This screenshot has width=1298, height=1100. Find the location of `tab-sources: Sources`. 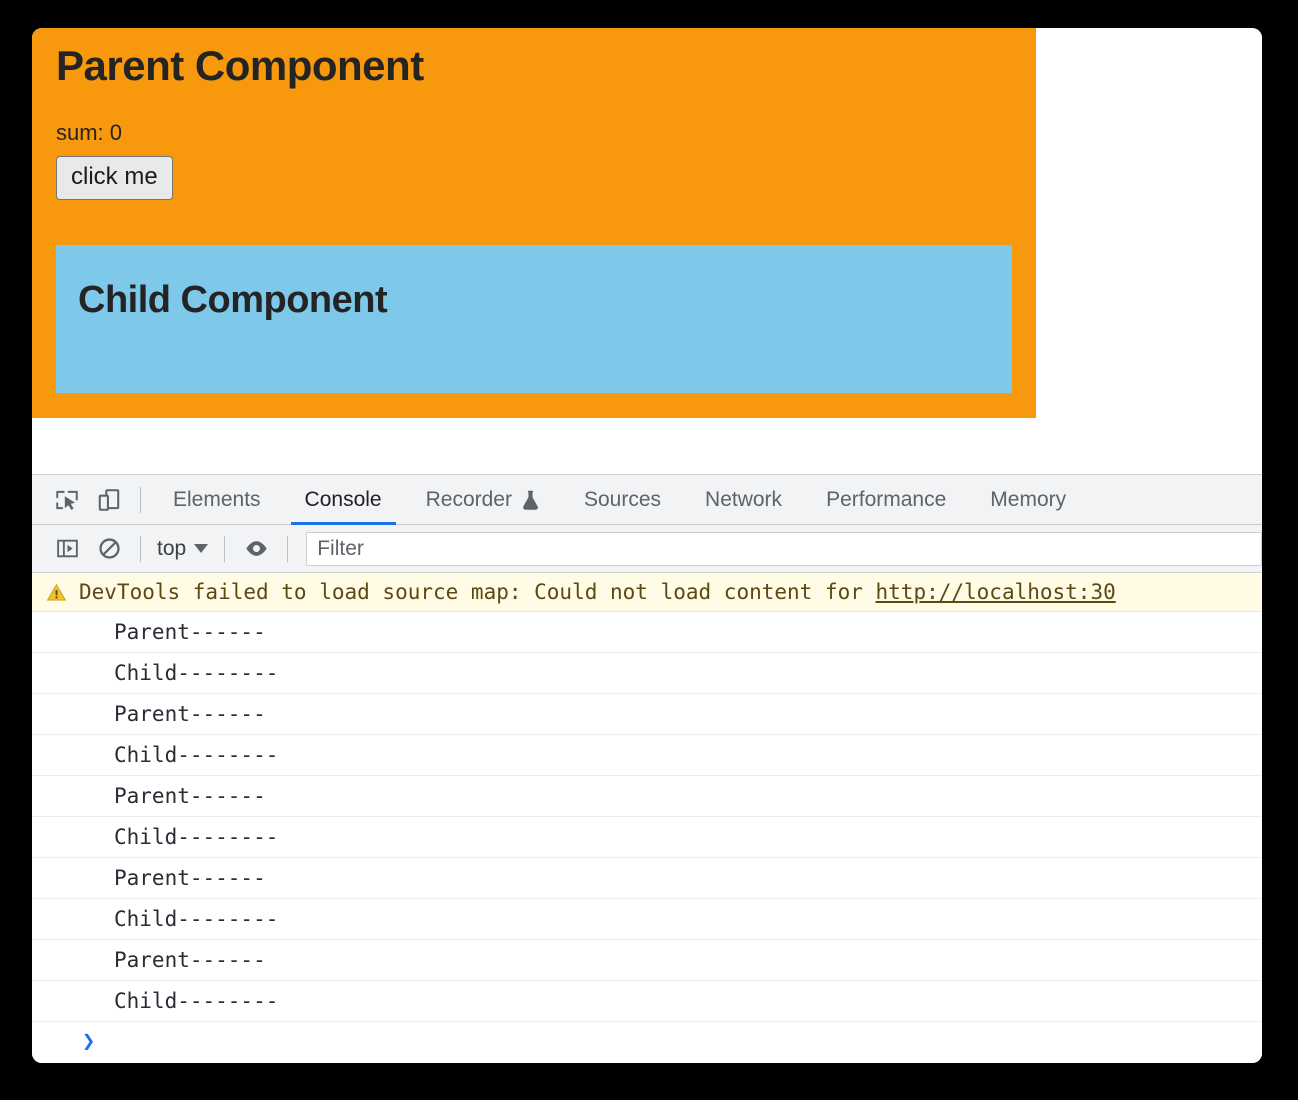

tab-sources: Sources is located at coordinates (622, 500).